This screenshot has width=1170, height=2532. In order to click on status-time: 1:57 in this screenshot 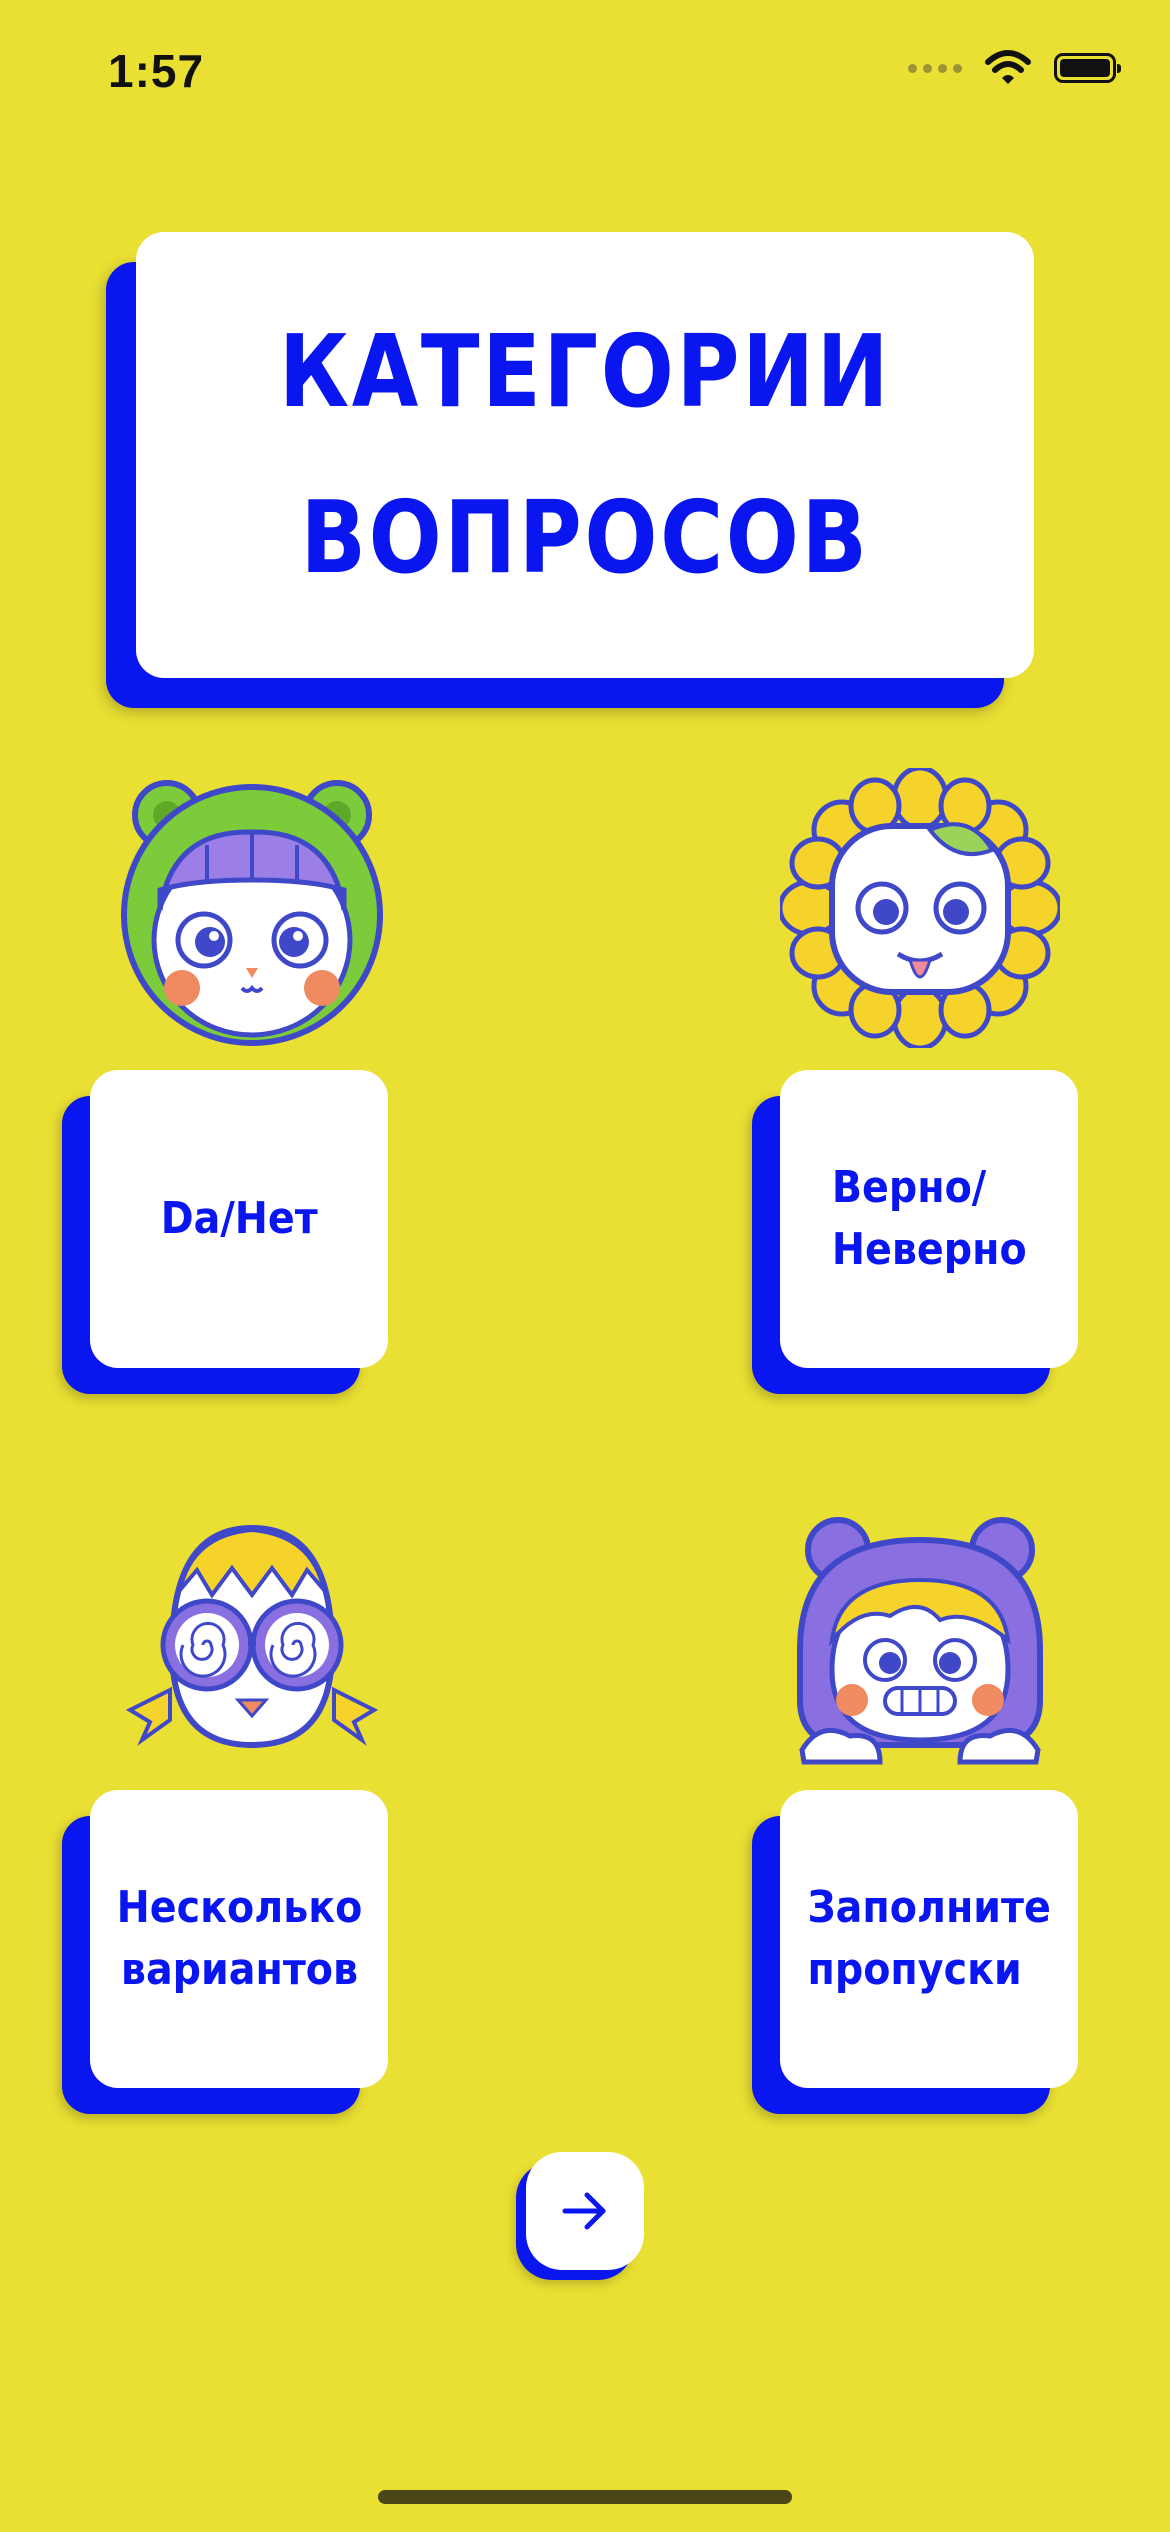, I will do `click(156, 71)`.